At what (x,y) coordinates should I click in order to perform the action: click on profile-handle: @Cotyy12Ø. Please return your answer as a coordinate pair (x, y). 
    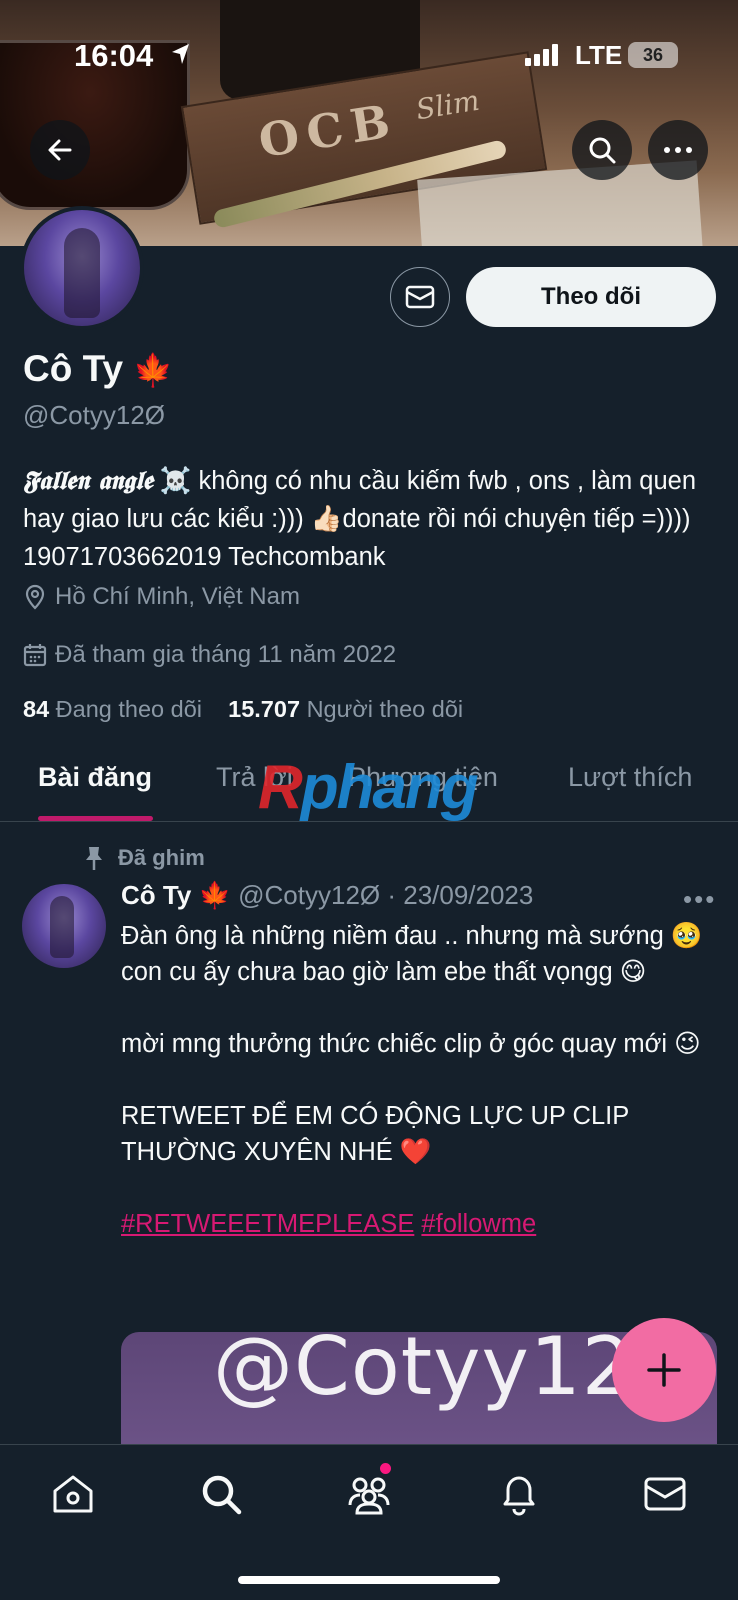
    Looking at the image, I should click on (94, 415).